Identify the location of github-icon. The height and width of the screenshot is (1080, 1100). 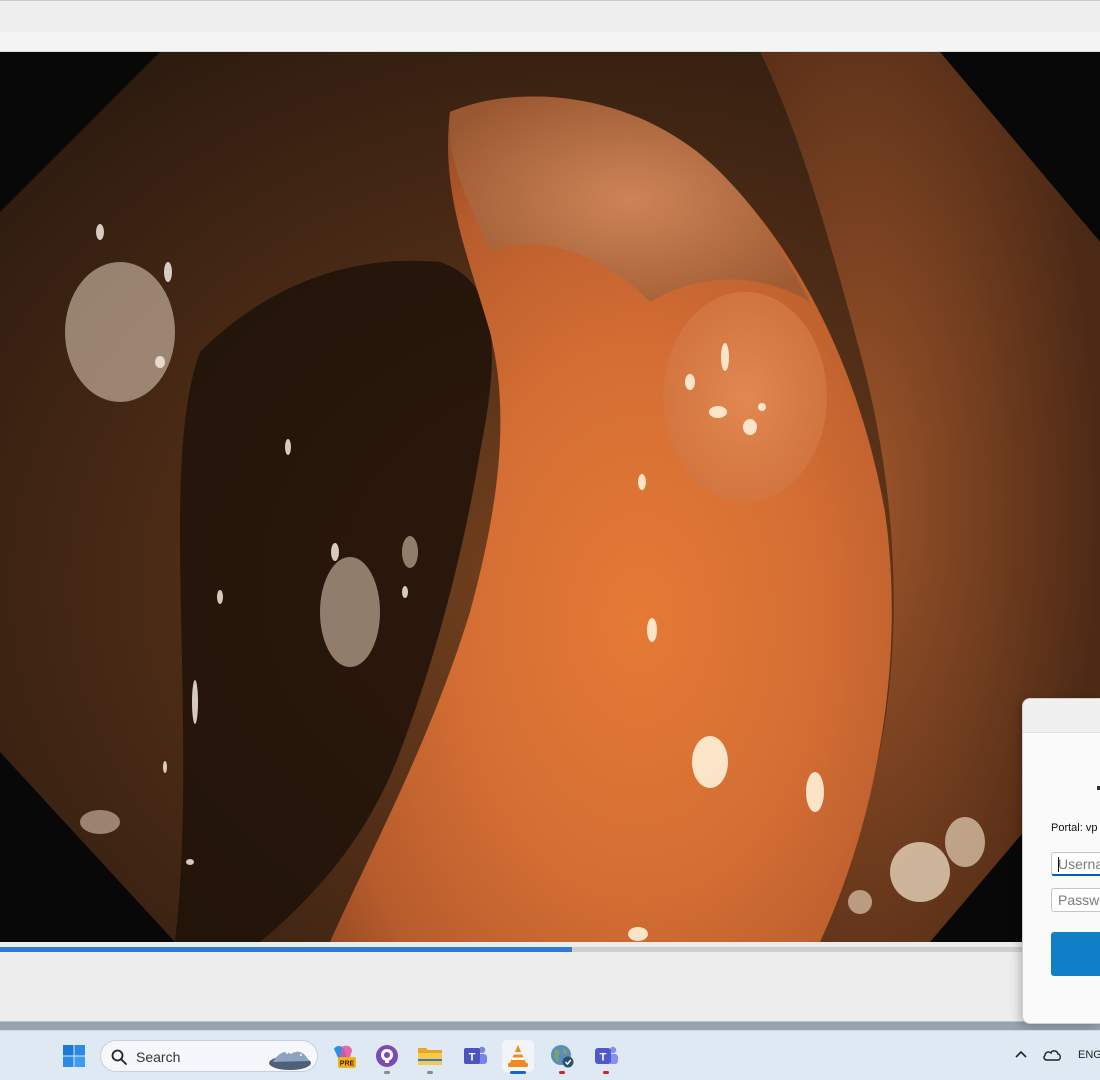
(387, 1056).